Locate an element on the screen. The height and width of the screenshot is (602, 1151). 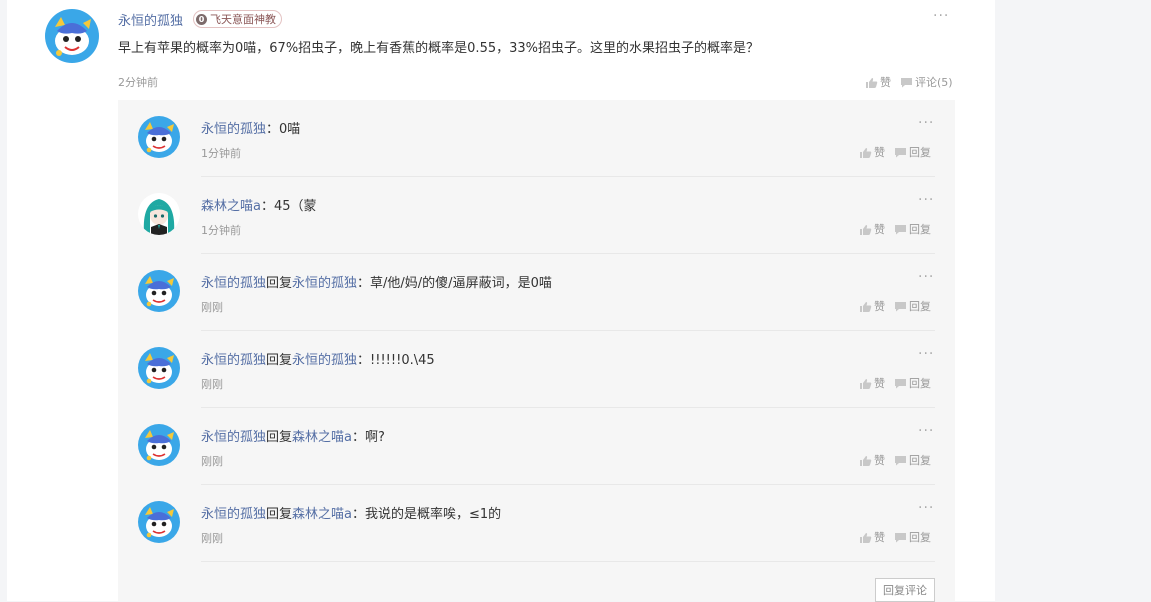
right-gutter is located at coordinates (1073, 300).